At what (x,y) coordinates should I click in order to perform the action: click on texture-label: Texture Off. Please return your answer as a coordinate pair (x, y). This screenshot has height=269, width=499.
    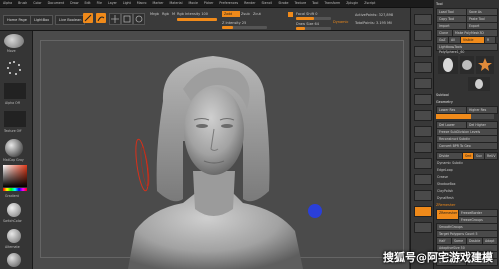
    Looking at the image, I should click on (13, 131).